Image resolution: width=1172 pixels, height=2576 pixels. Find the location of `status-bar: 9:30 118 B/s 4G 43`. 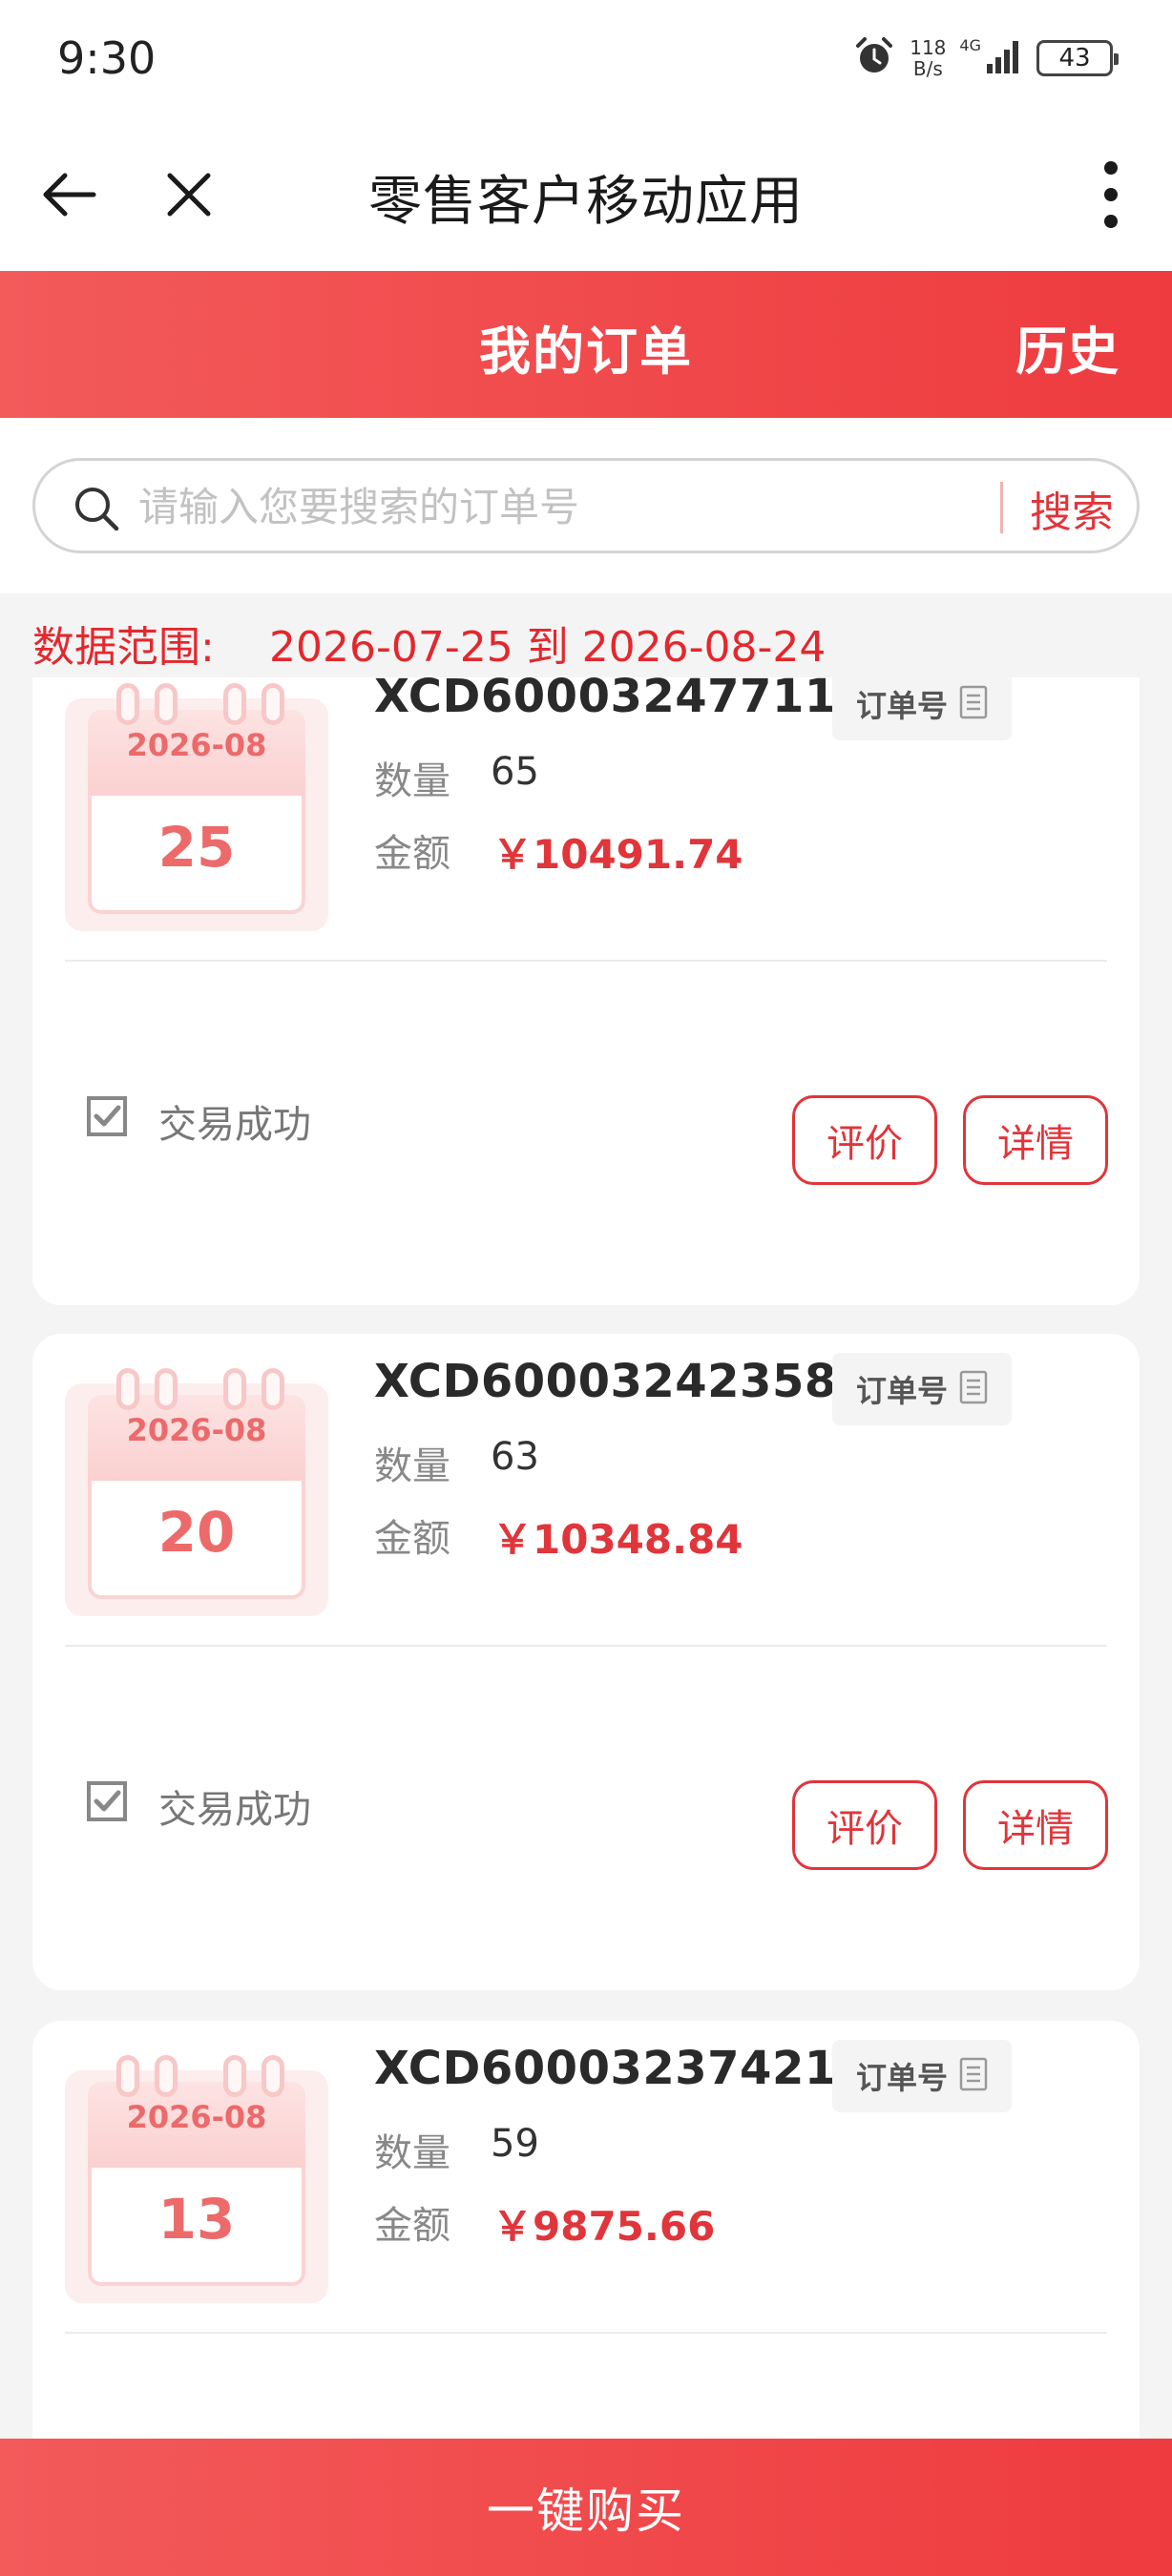

status-bar: 9:30 118 B/s 4G 43 is located at coordinates (586, 59).